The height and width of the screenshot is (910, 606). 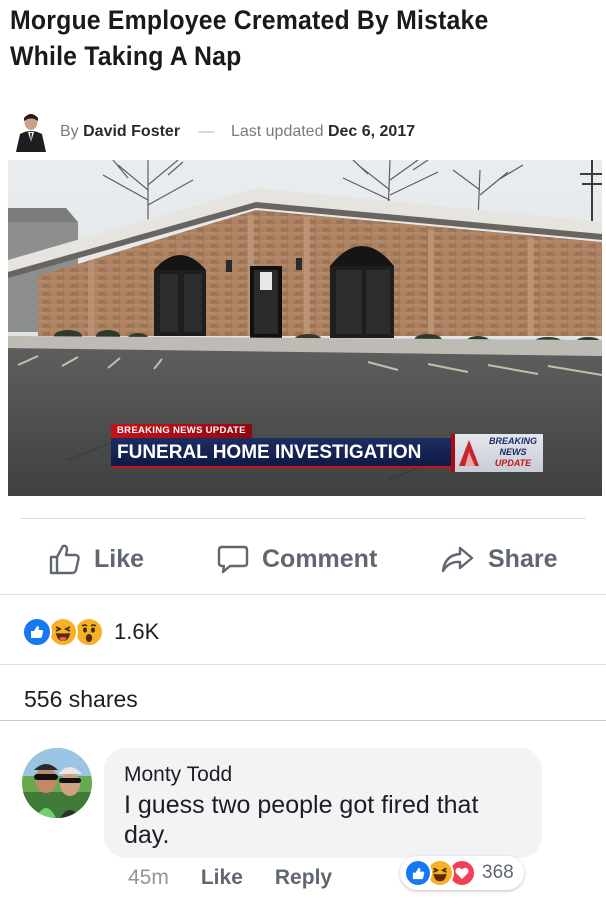 What do you see at coordinates (69, 131) in the screenshot?
I see `by-prefix: By` at bounding box center [69, 131].